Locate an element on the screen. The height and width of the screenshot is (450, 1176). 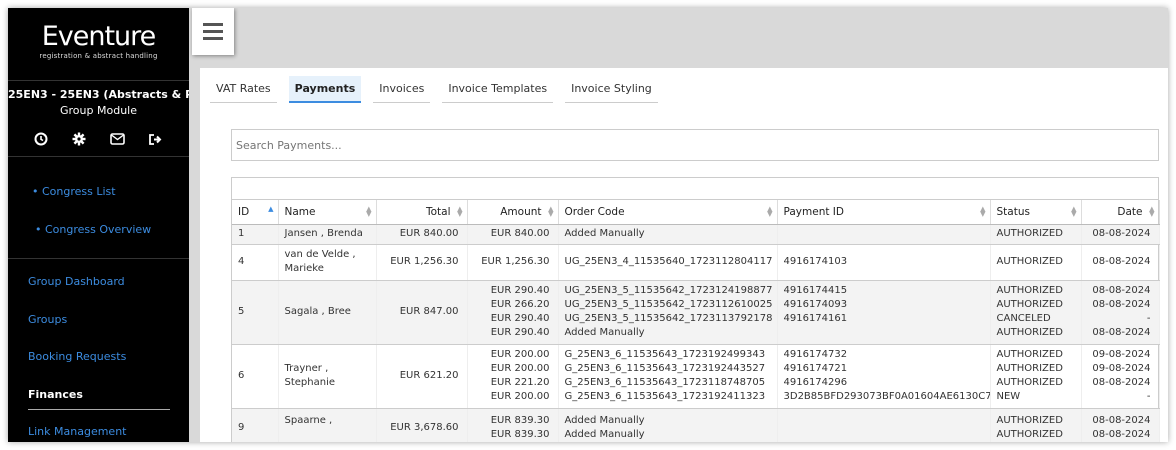
cell-payment-id-line: 4916174093 is located at coordinates (815, 304).